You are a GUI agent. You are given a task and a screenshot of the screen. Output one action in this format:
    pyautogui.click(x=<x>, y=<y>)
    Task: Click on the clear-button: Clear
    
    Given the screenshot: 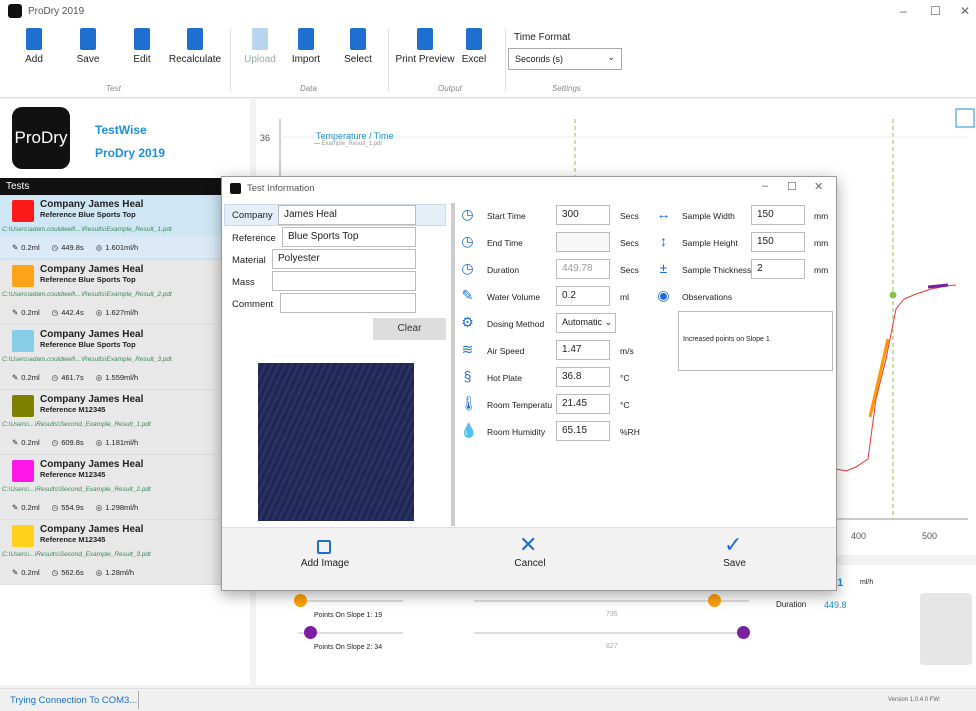 What is the action you would take?
    pyautogui.click(x=409, y=329)
    